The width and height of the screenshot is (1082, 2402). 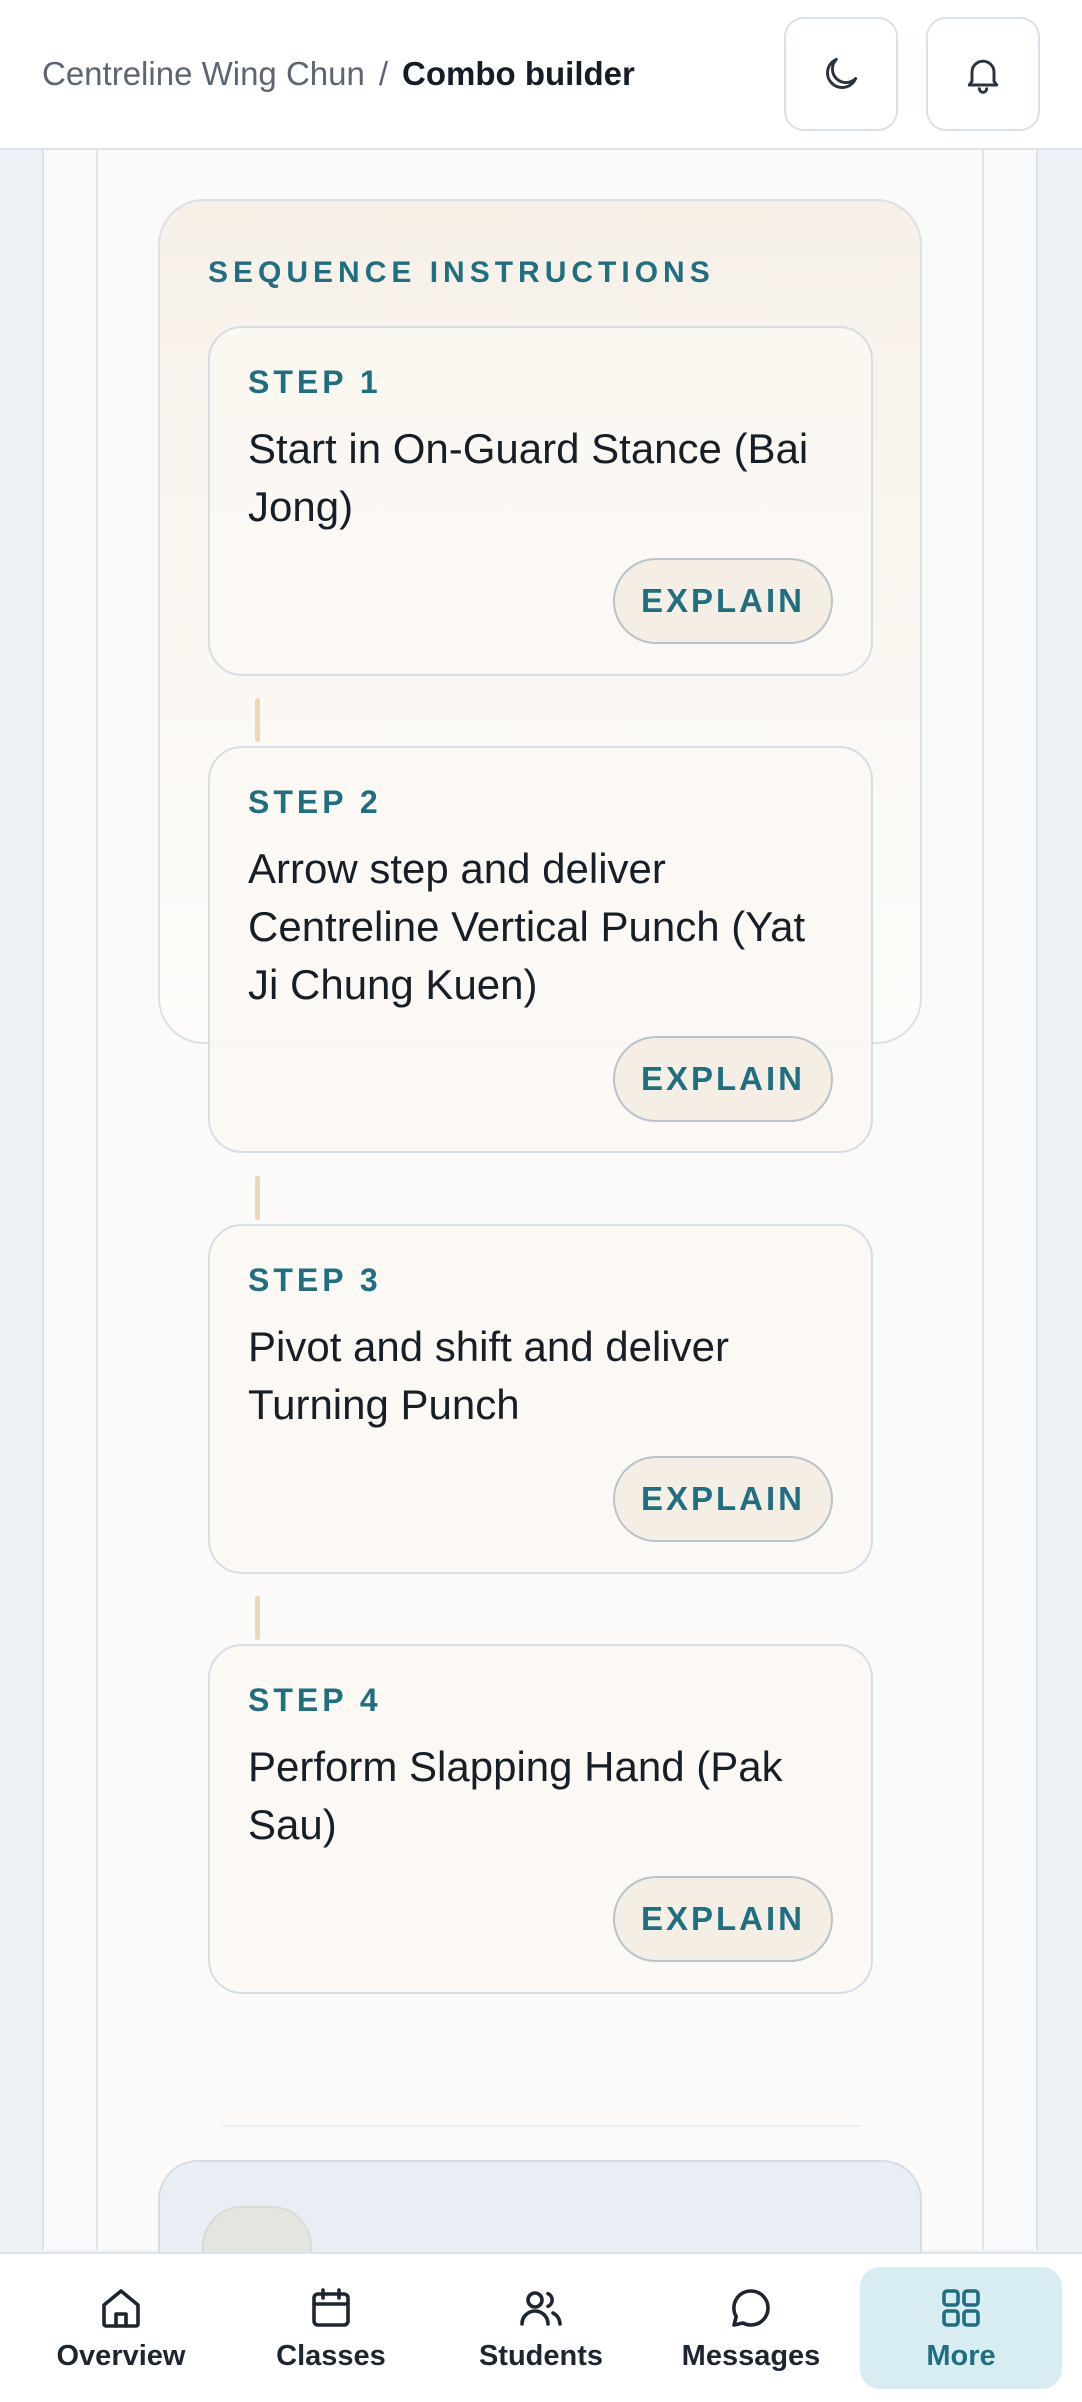 What do you see at coordinates (121, 2355) in the screenshot?
I see `nav-label: Overview` at bounding box center [121, 2355].